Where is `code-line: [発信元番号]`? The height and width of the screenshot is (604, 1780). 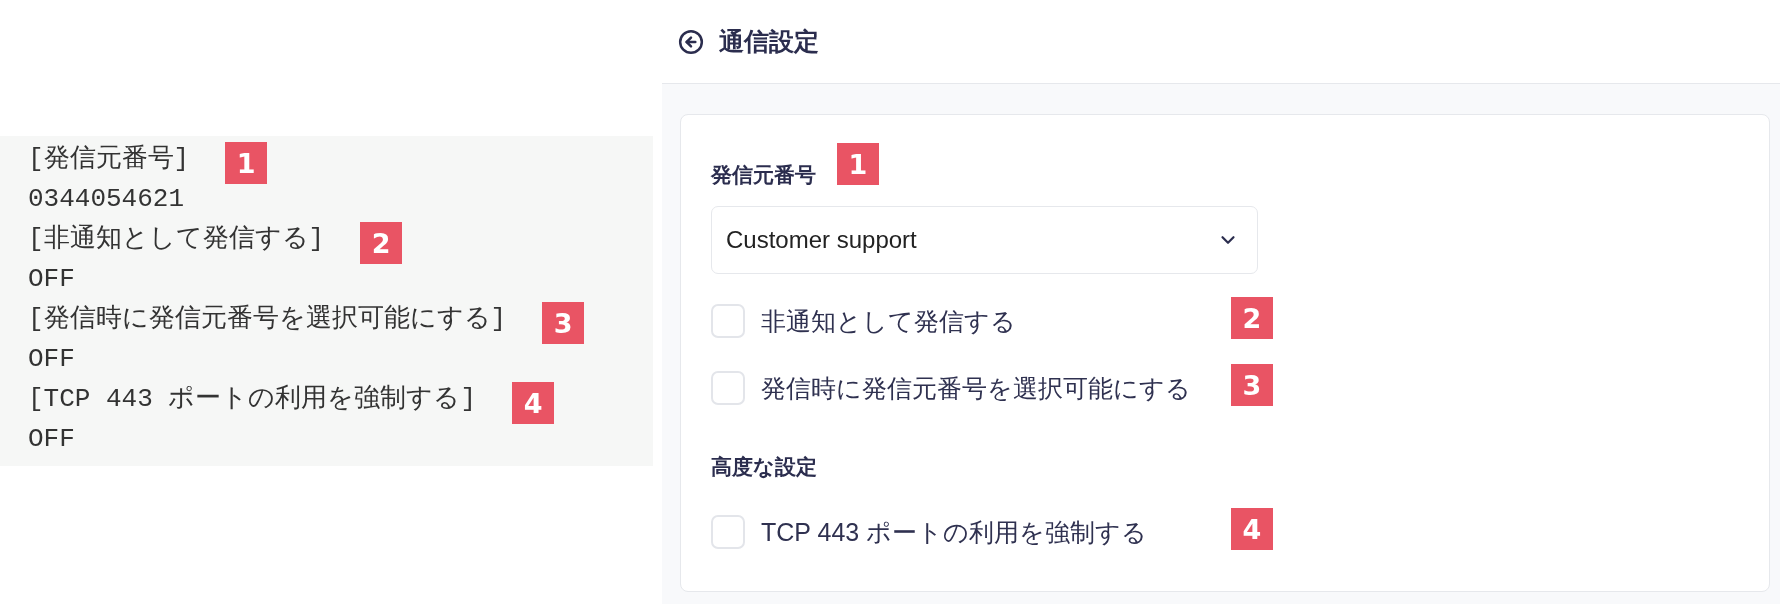
code-line: [発信元番号] is located at coordinates (109, 159).